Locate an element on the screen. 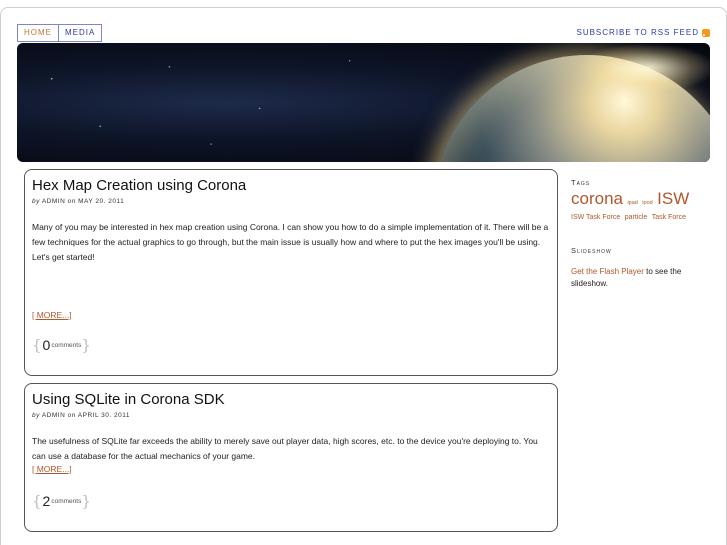 This screenshot has height=545, width=727. comment-count: 2 is located at coordinates (46, 501).